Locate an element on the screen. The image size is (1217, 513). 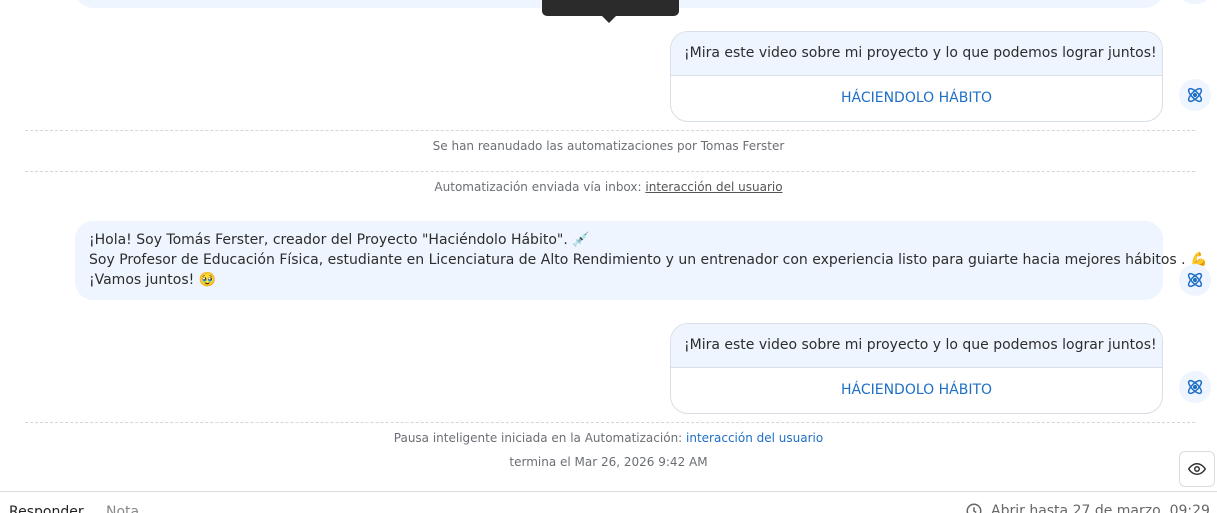
preview-toggle-button is located at coordinates (1197, 469).